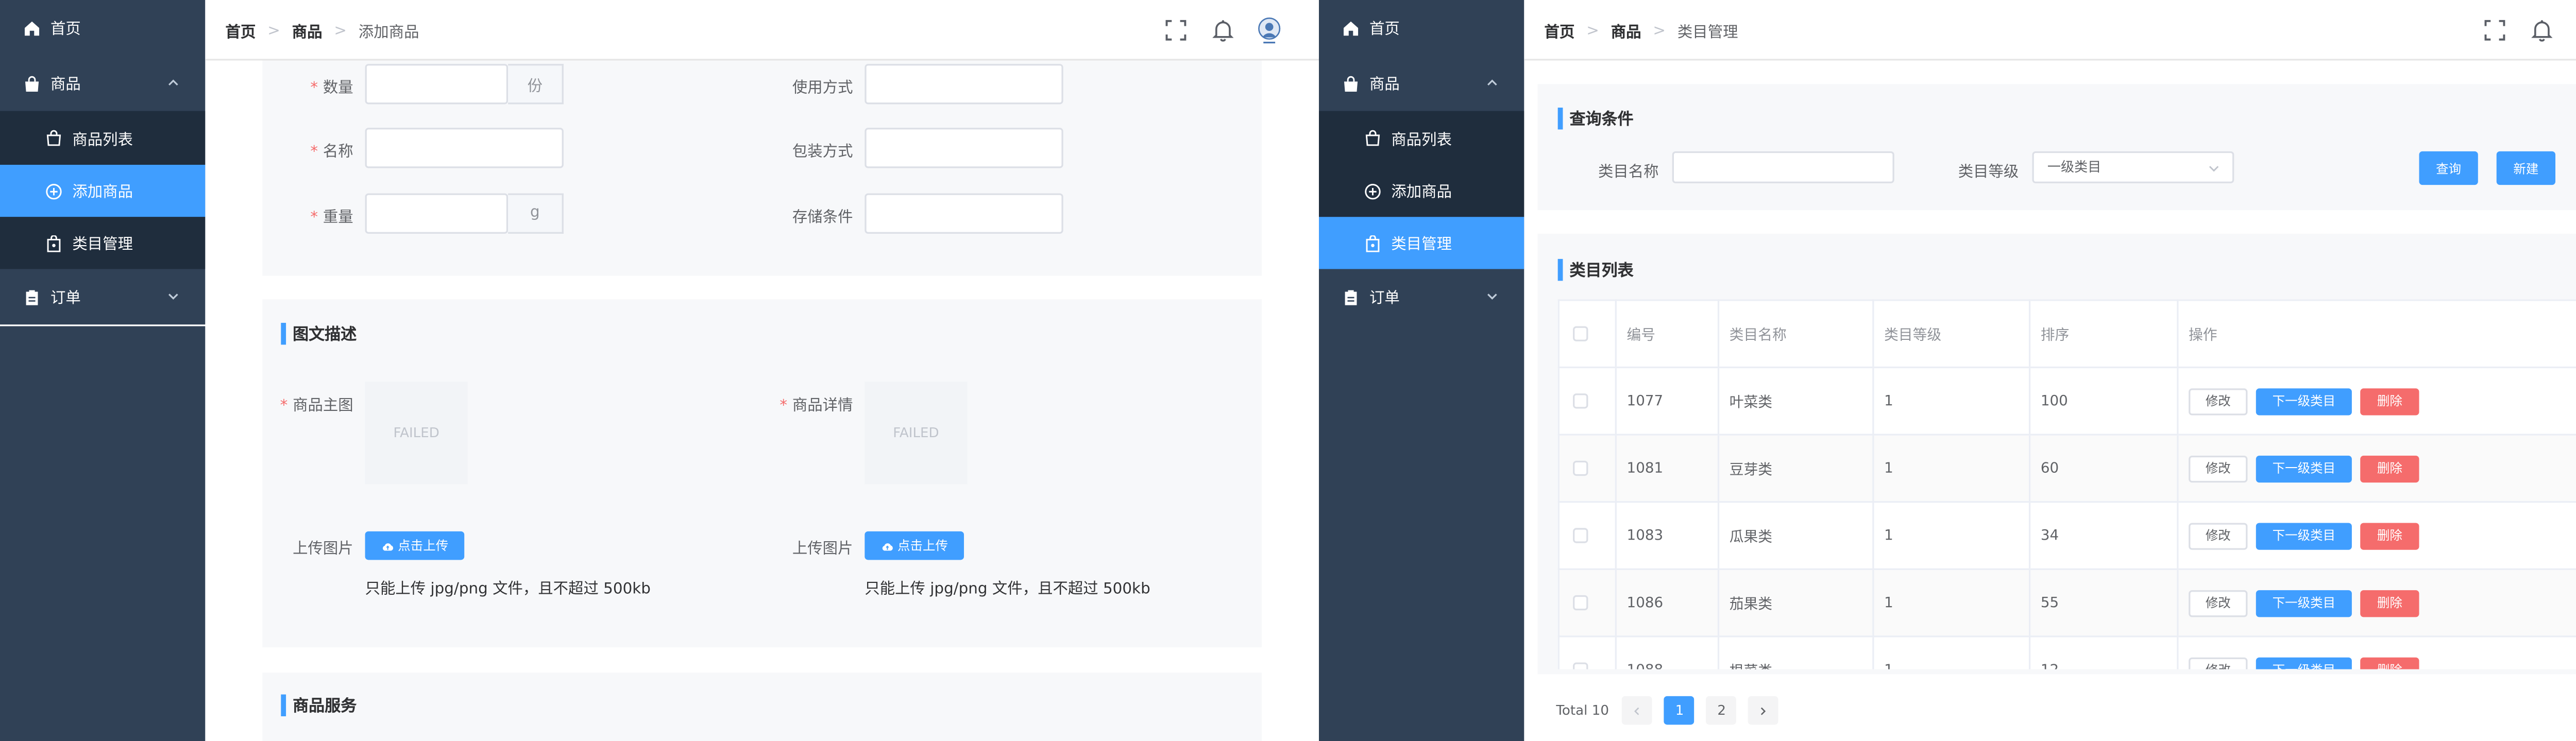 This screenshot has height=741, width=2576. What do you see at coordinates (2066, 468) in the screenshot?
I see `table-row: 1081 豆芽类 1 60 修改 下一级类目 删除` at bounding box center [2066, 468].